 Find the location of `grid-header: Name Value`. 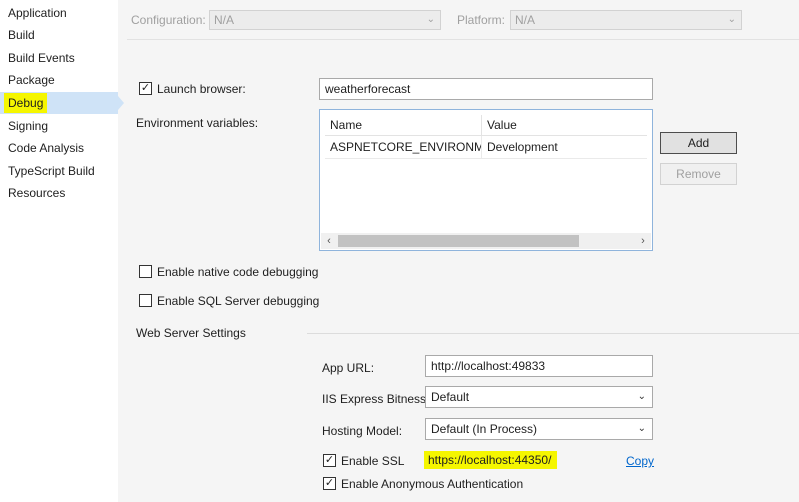

grid-header: Name Value is located at coordinates (486, 125).